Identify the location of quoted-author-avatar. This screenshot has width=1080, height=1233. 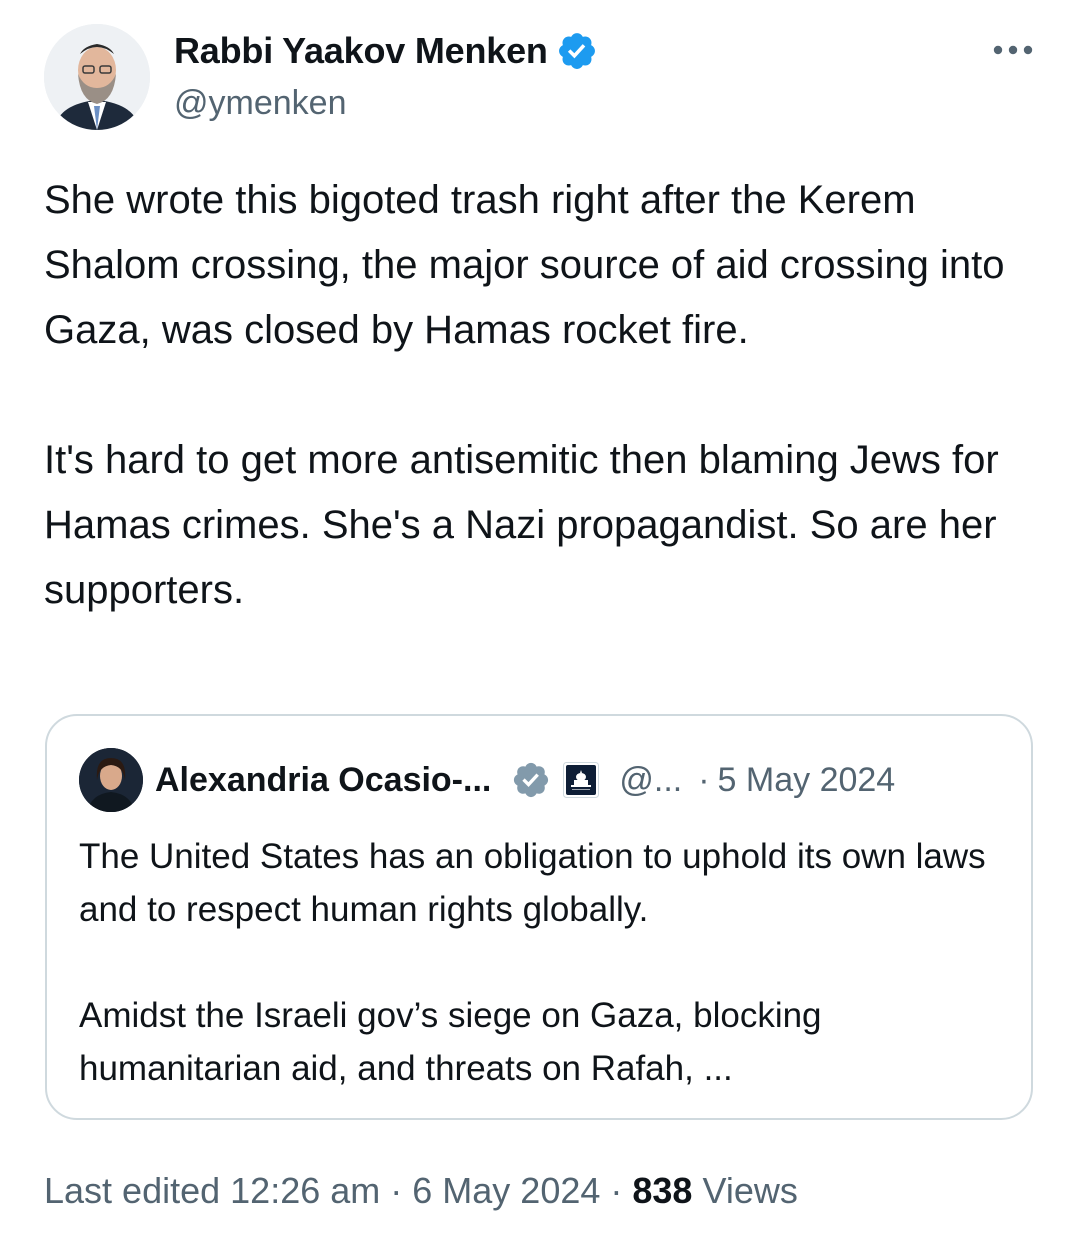
(111, 780).